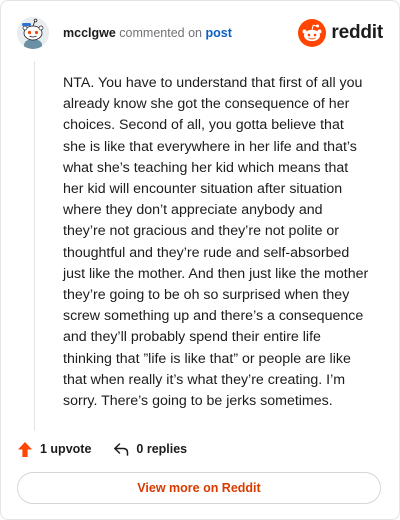 The image size is (400, 520). I want to click on thread-line, so click(34, 246).